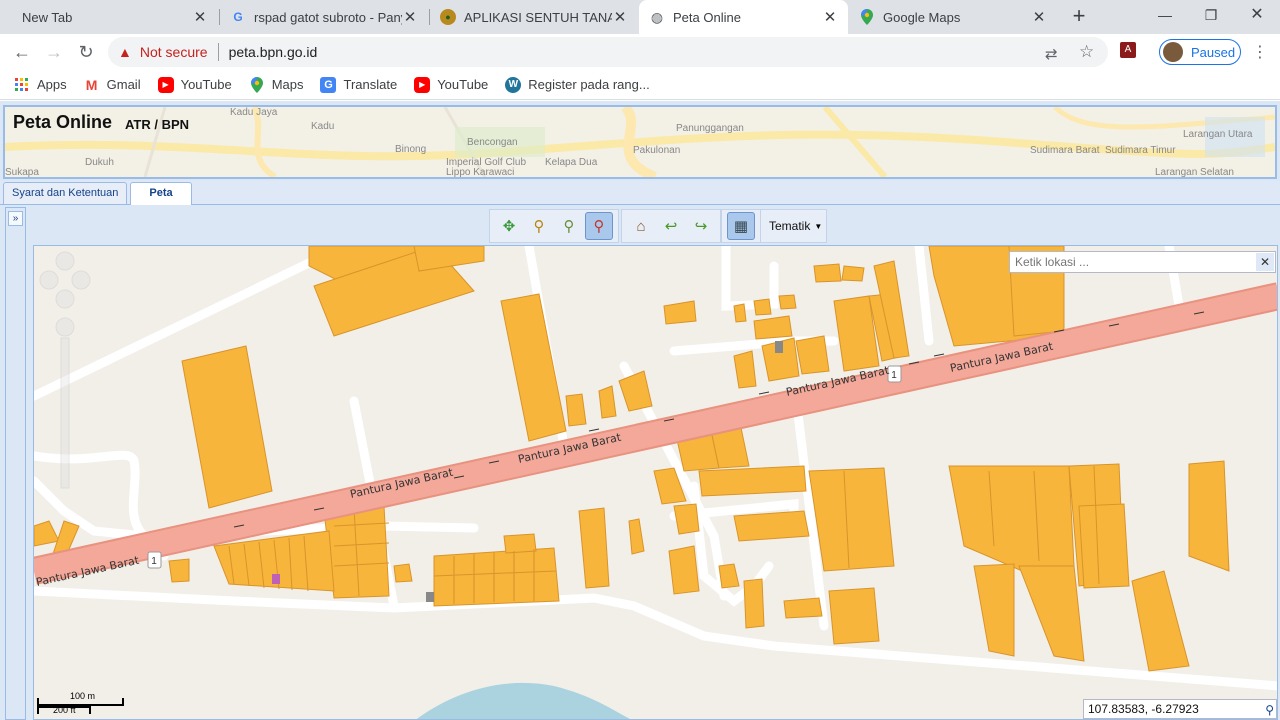  What do you see at coordinates (1079, 16) in the screenshot?
I see `new-tab-button: +` at bounding box center [1079, 16].